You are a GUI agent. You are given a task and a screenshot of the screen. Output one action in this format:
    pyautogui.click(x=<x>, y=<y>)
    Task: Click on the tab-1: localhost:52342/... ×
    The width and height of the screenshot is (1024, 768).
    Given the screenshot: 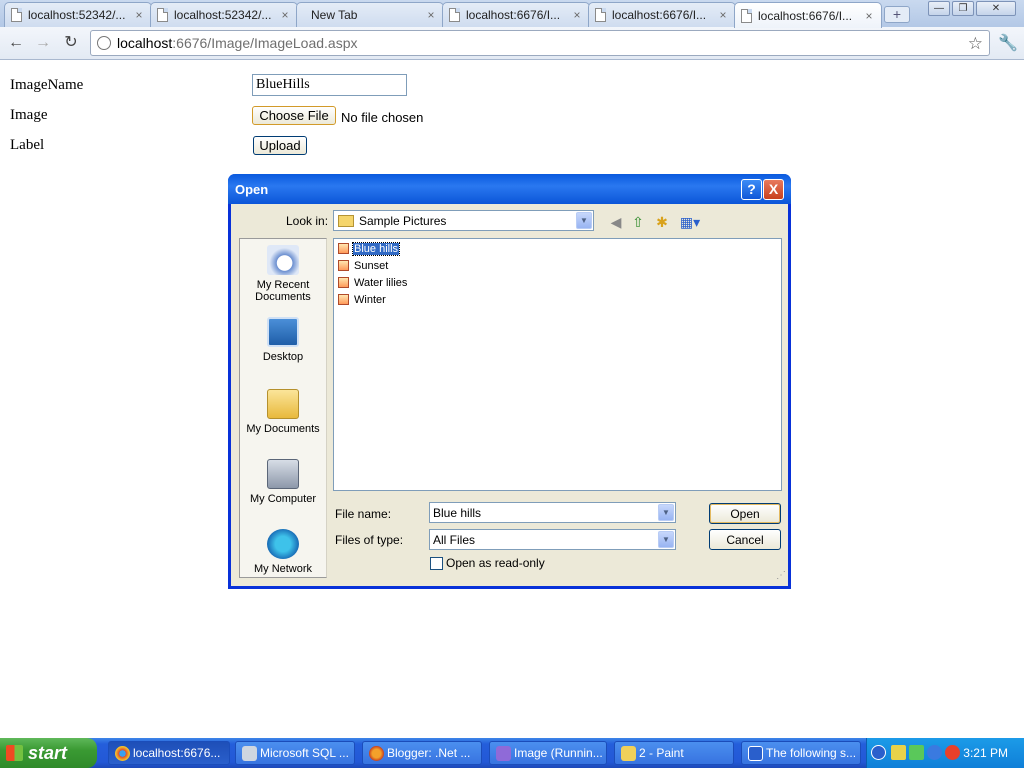 What is the action you would take?
    pyautogui.click(x=78, y=14)
    